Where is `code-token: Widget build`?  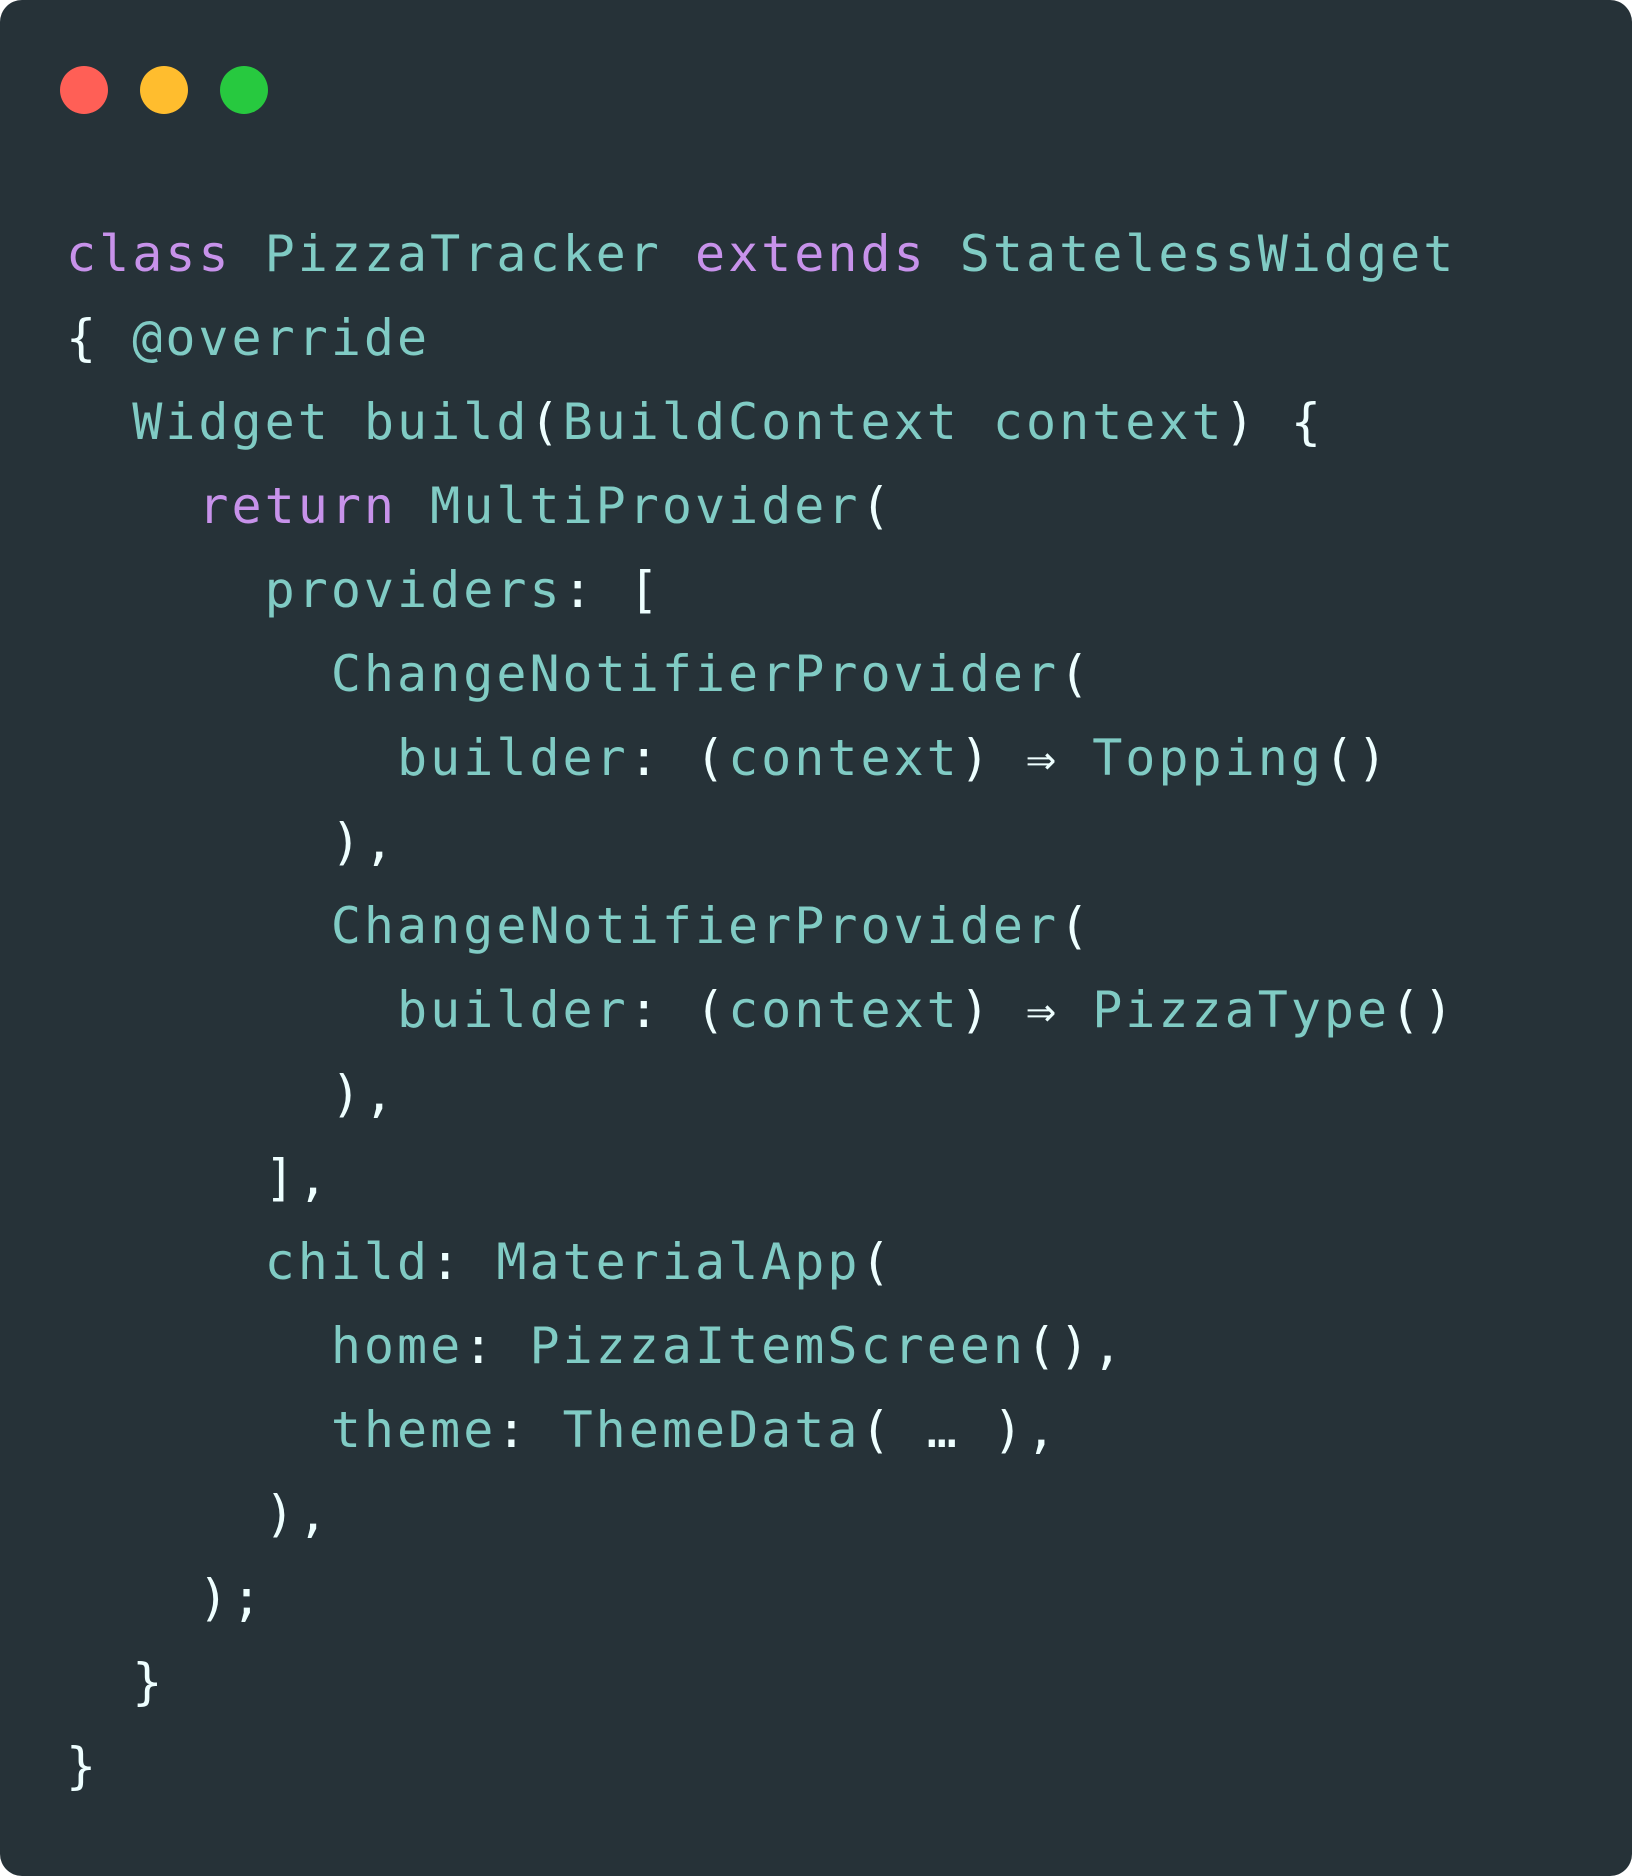 code-token: Widget build is located at coordinates (331, 422).